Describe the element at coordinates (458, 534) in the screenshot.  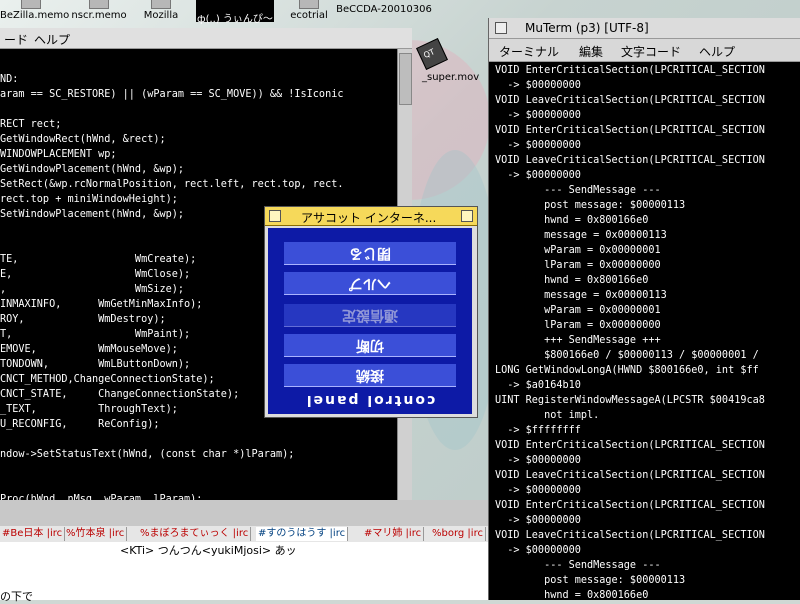
I see `irc-tab: %borg |irc` at that location.